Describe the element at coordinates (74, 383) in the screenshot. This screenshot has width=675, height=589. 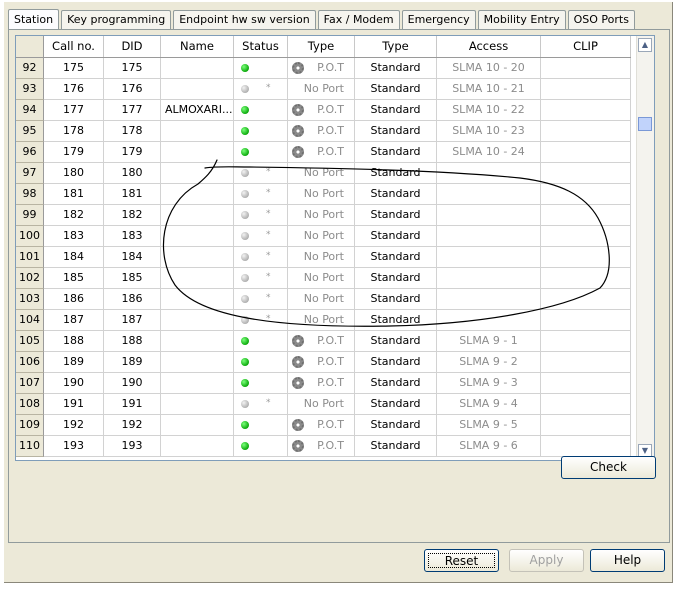
I see `call-no-cell: 190` at that location.